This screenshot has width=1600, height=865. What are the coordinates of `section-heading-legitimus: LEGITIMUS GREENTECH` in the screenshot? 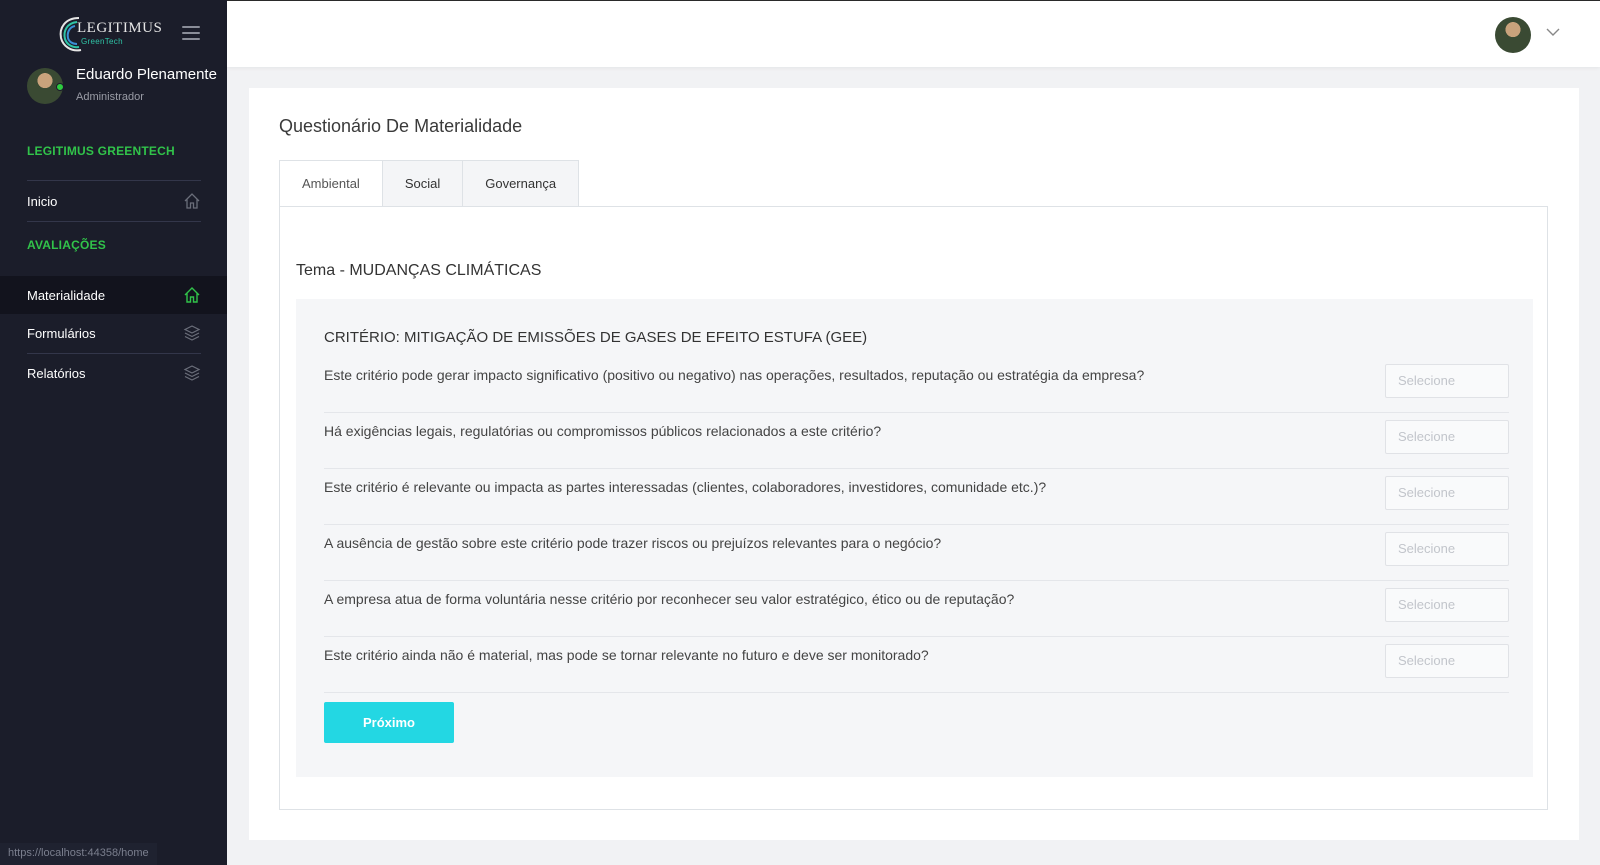 It's located at (101, 151).